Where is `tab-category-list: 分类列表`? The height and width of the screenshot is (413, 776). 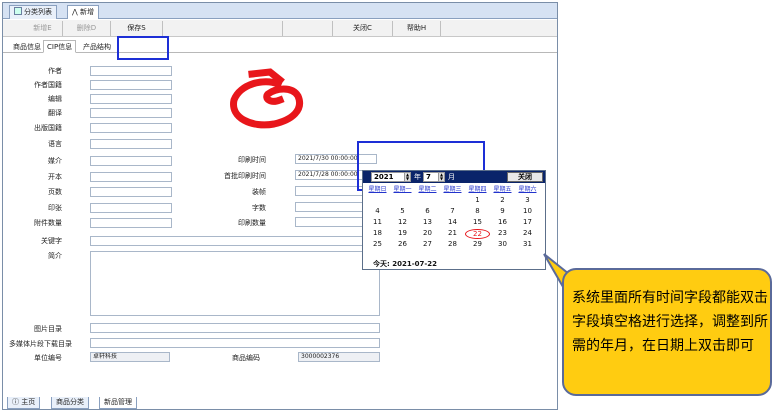
tab-category-list: 分类列表 is located at coordinates (33, 12).